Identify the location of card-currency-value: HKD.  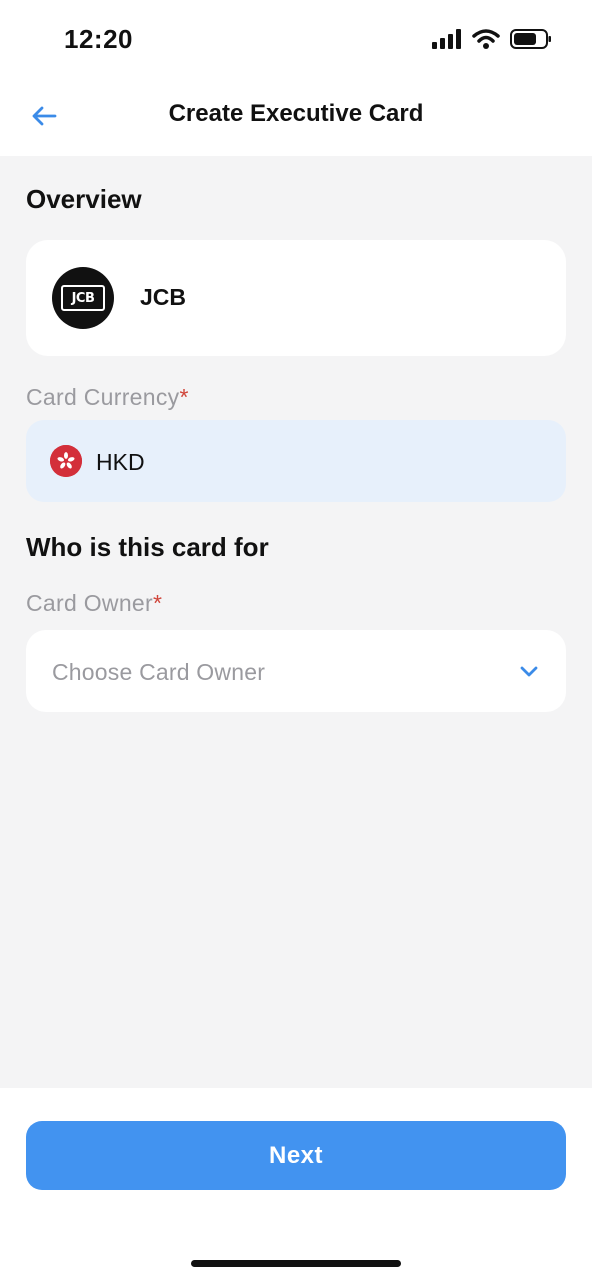
(120, 462).